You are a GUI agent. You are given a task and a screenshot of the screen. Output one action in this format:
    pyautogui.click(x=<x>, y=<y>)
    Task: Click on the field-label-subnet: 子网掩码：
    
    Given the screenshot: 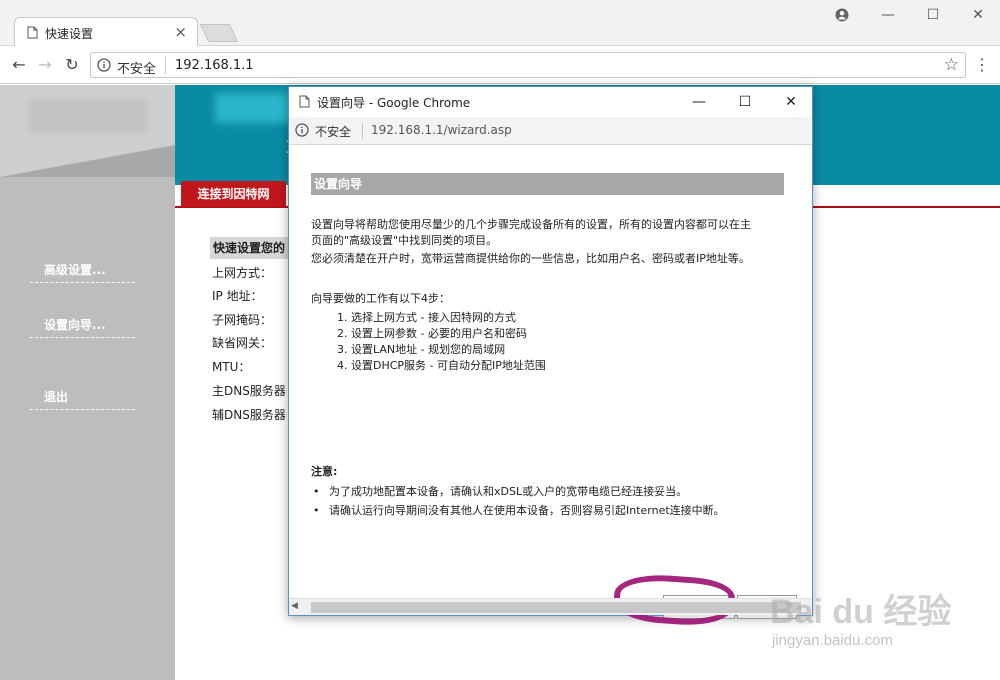 What is the action you would take?
    pyautogui.click(x=242, y=320)
    